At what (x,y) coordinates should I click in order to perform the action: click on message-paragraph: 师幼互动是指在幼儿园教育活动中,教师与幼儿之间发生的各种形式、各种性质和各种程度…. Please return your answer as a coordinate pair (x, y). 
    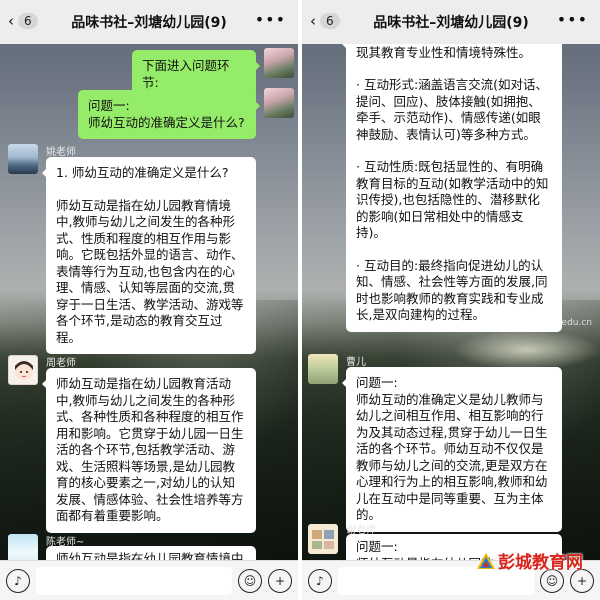
    Looking at the image, I should click on (150, 449).